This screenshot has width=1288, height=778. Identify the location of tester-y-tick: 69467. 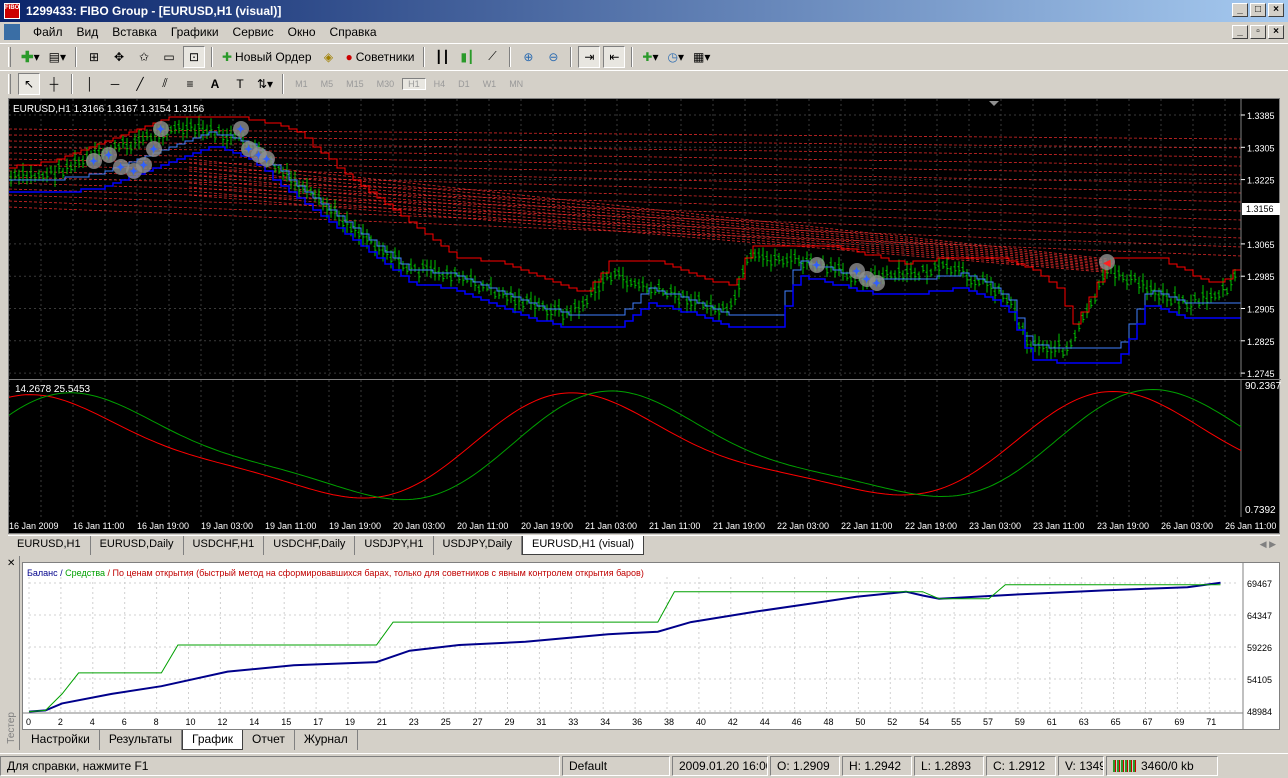
(1259, 584).